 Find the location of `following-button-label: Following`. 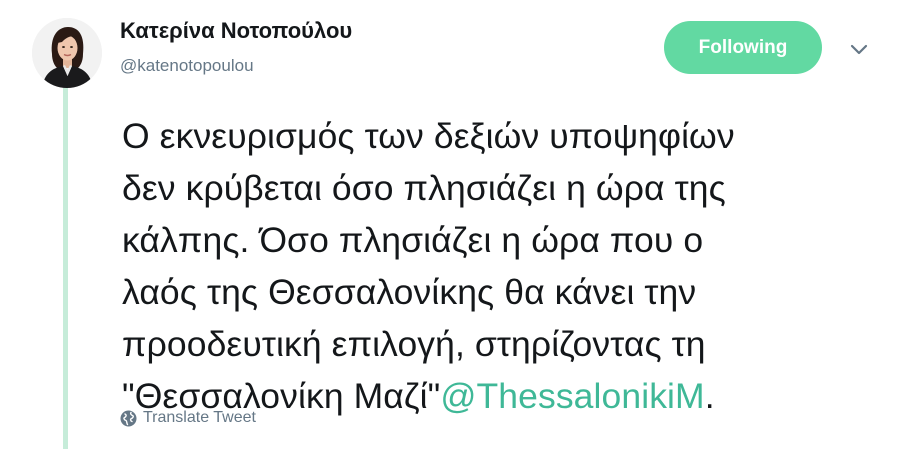

following-button-label: Following is located at coordinates (743, 47).